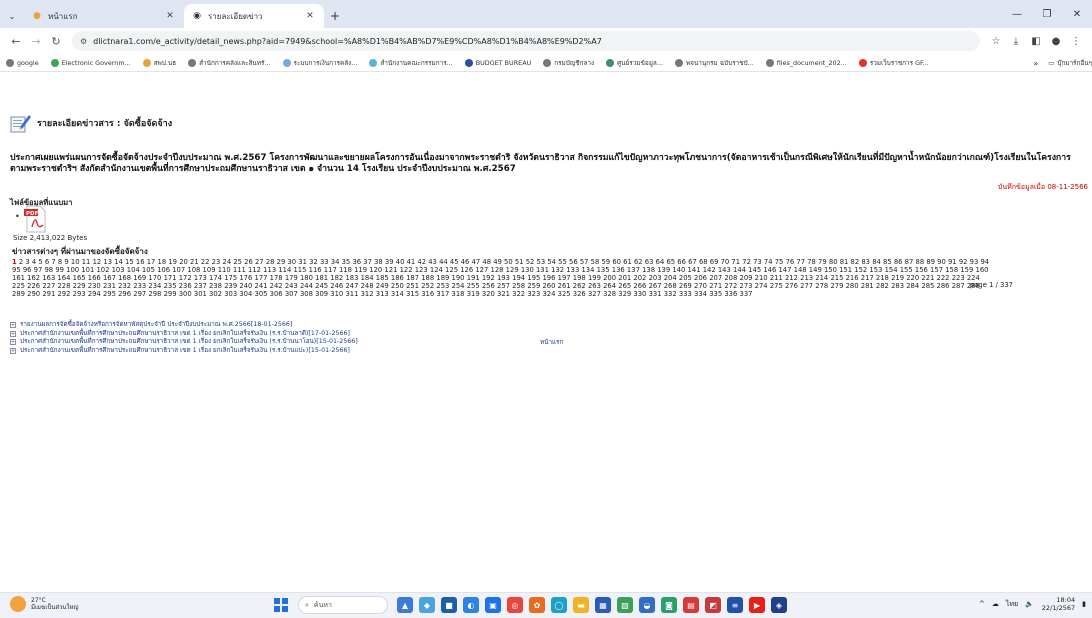 The image size is (1092, 618). I want to click on page-link: 100, so click(72, 270).